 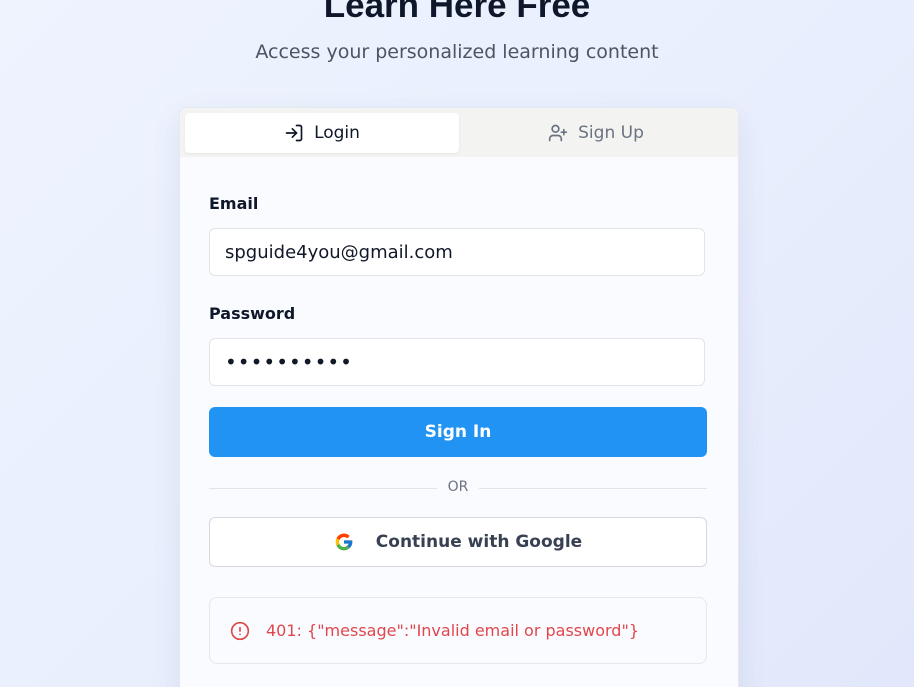 What do you see at coordinates (339, 252) in the screenshot?
I see `email-value: spguide4you@gmail.com` at bounding box center [339, 252].